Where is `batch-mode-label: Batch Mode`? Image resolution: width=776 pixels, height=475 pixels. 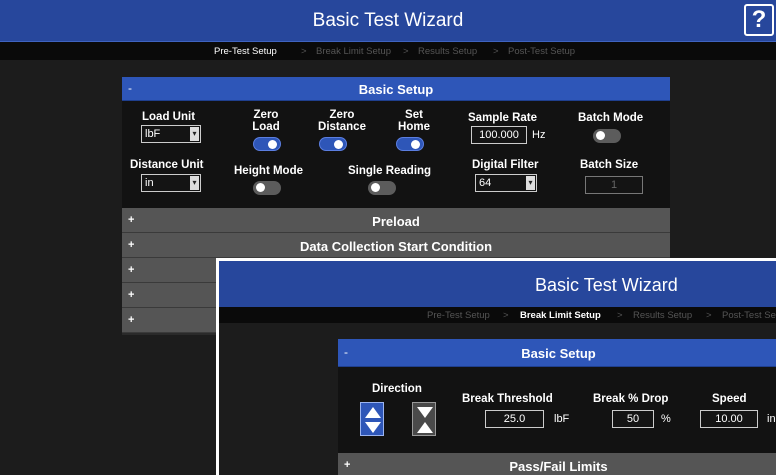 batch-mode-label: Batch Mode is located at coordinates (611, 118).